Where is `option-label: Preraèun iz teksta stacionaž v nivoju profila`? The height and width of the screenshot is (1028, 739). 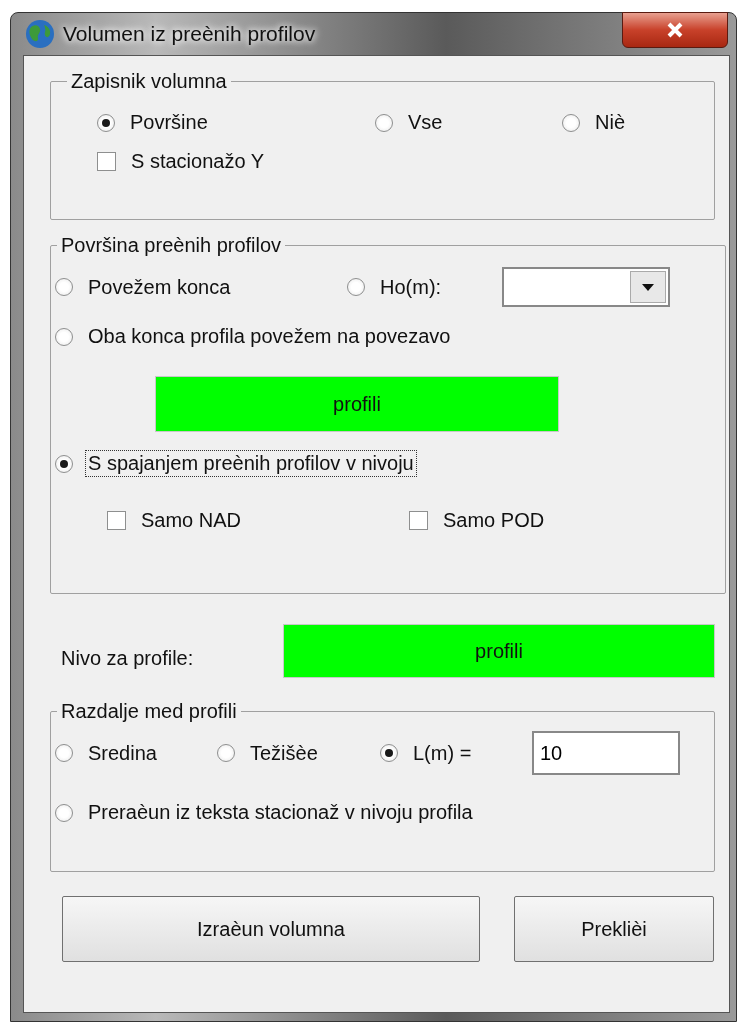
option-label: Preraèun iz teksta stacionaž v nivoju profila is located at coordinates (280, 812).